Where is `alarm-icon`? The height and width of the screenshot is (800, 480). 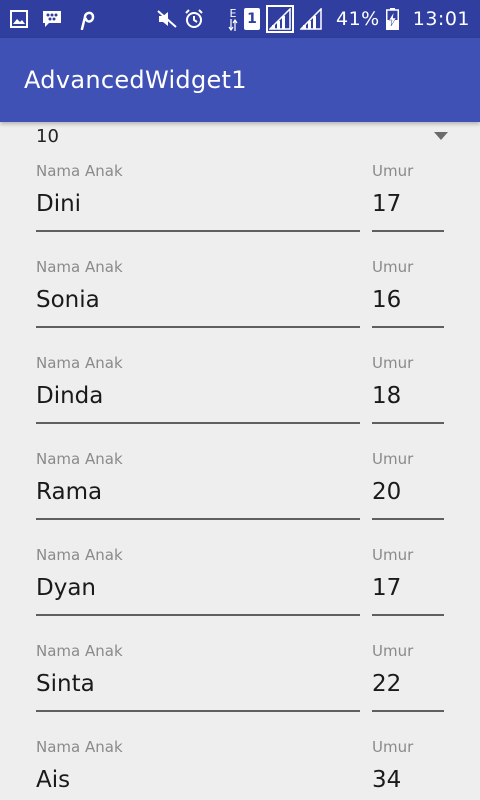
alarm-icon is located at coordinates (194, 19).